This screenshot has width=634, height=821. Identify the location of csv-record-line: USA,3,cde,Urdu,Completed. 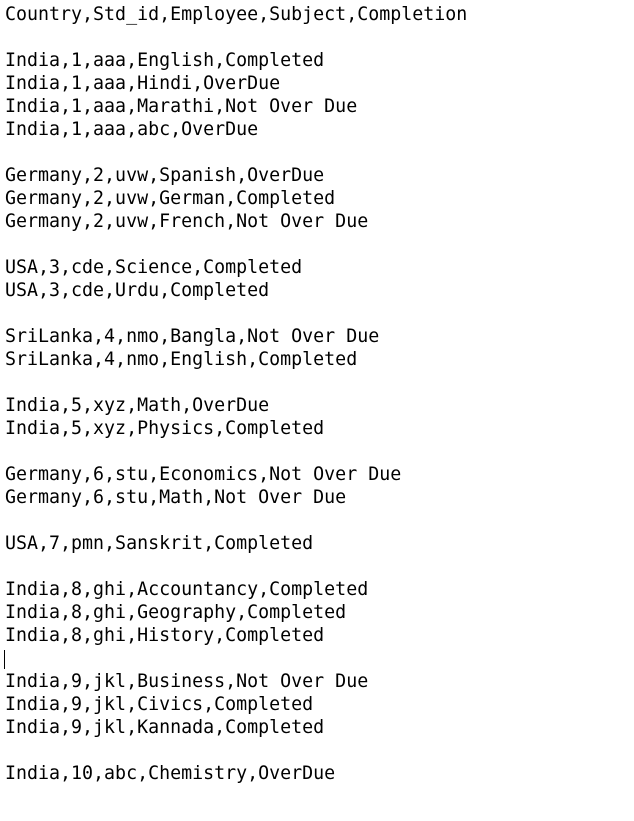
(319, 290).